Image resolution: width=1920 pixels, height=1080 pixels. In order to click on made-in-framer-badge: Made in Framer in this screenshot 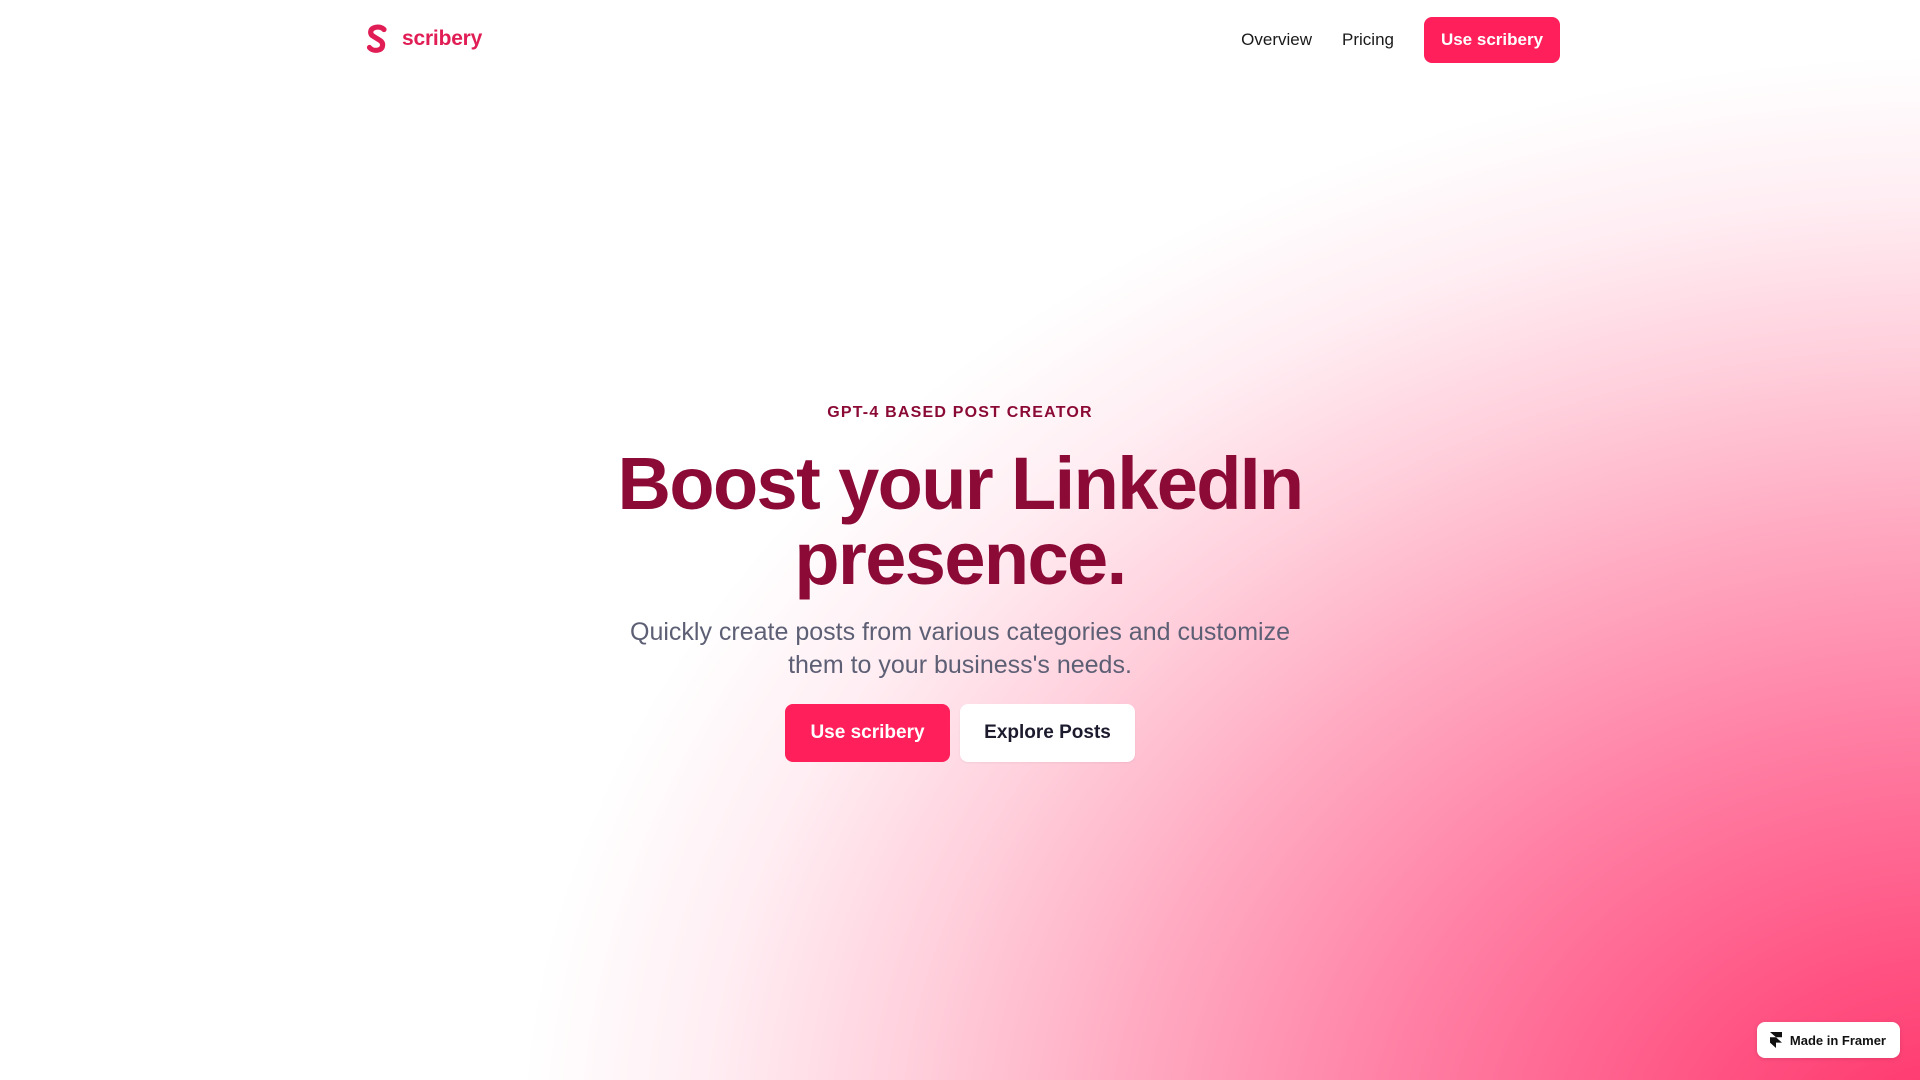, I will do `click(1828, 1040)`.